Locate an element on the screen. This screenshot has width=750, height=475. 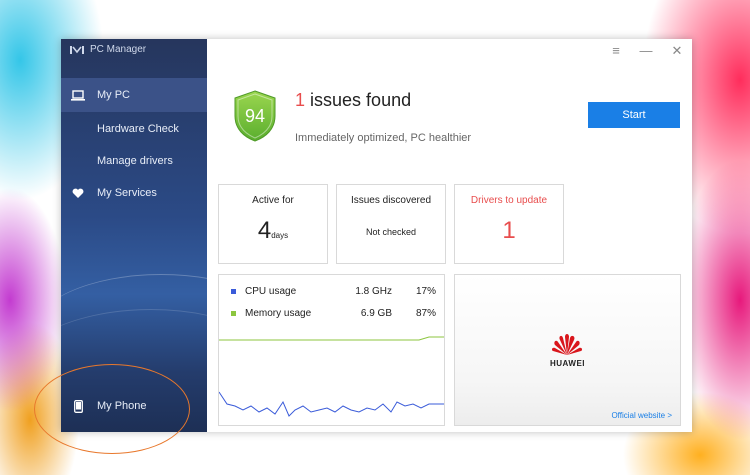
start-button: Start is located at coordinates (634, 115).